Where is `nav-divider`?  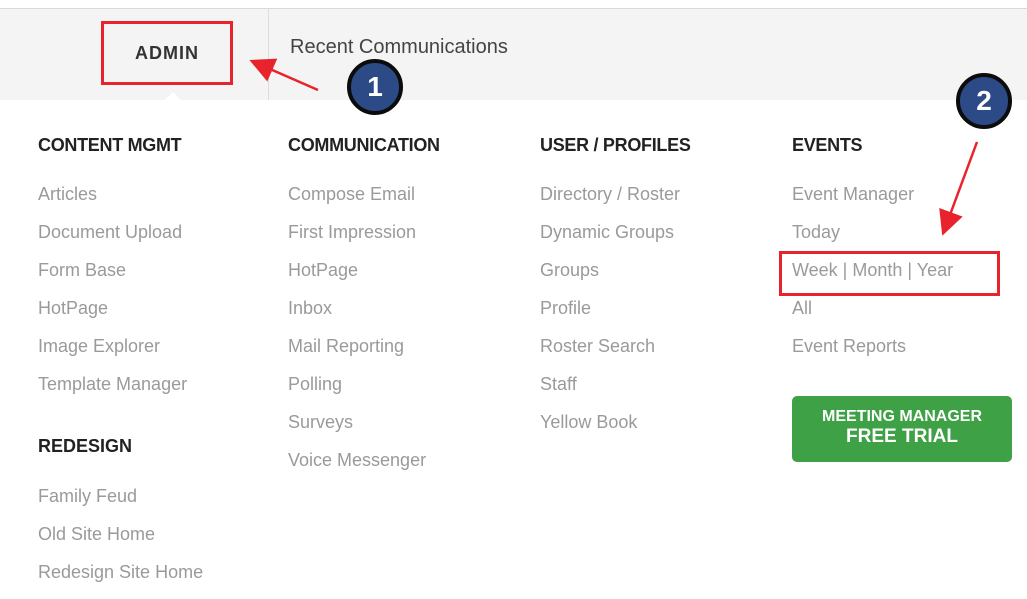
nav-divider is located at coordinates (268, 54).